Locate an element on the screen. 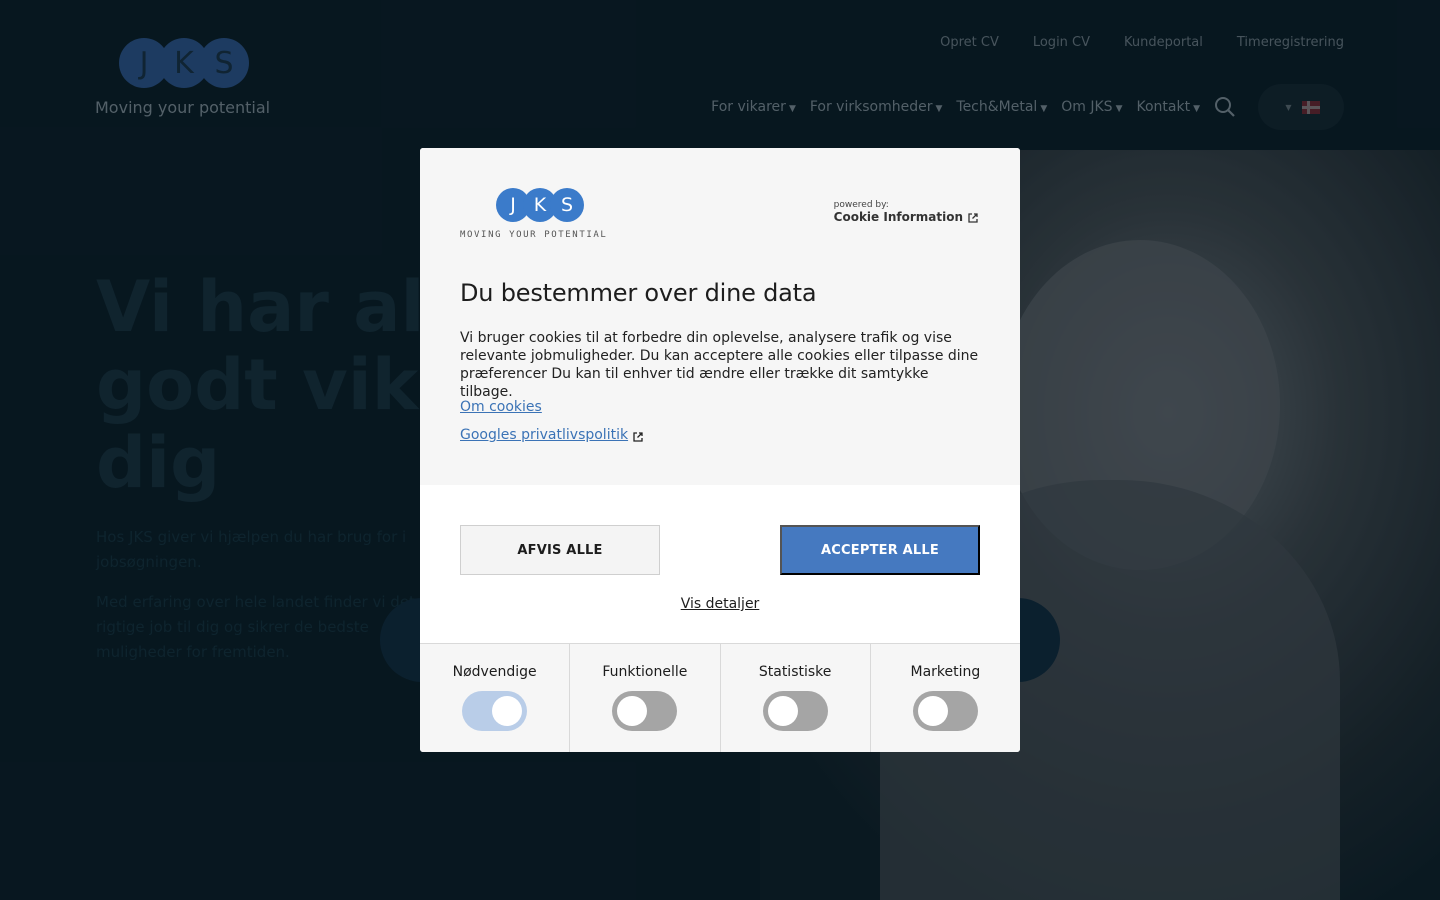 This screenshot has height=900, width=1440. category-label: Funktionelle is located at coordinates (645, 672).